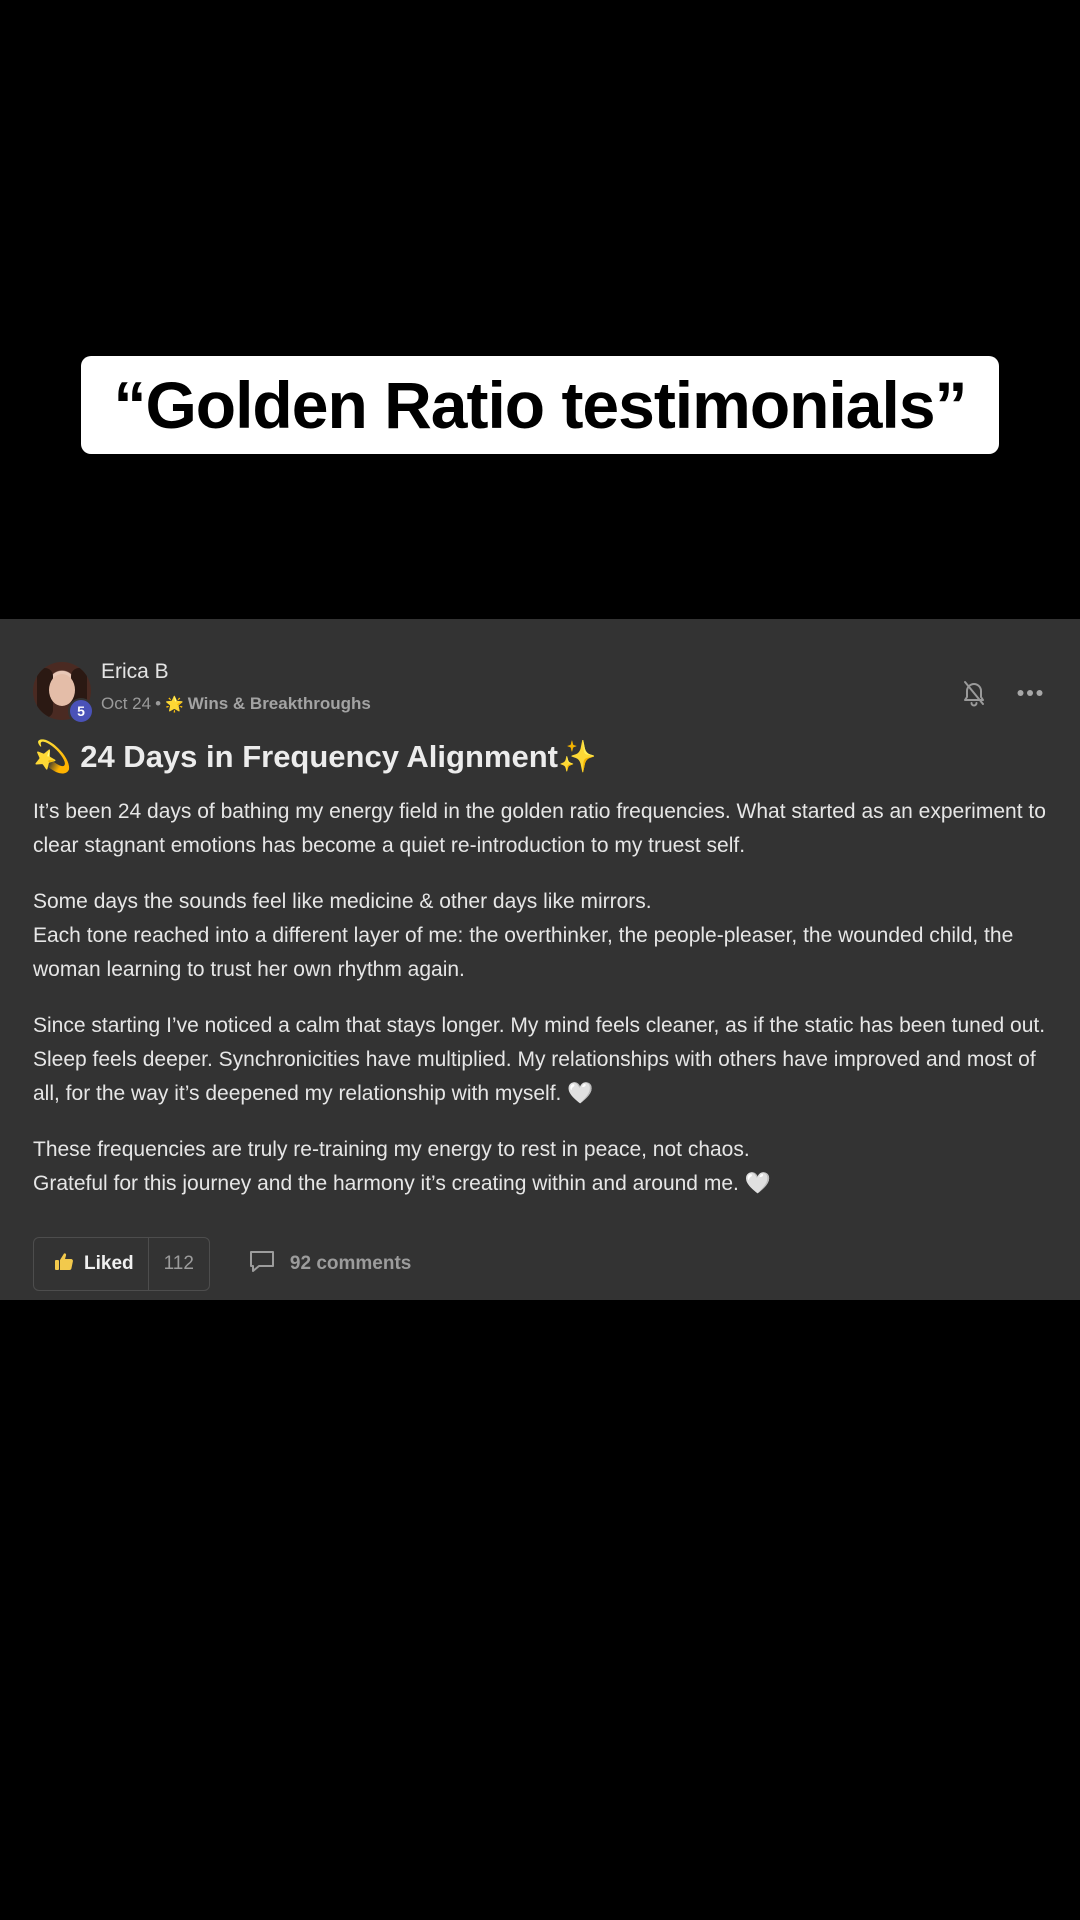  What do you see at coordinates (279, 703) in the screenshot?
I see `category-link: Wins & Breakthroughs` at bounding box center [279, 703].